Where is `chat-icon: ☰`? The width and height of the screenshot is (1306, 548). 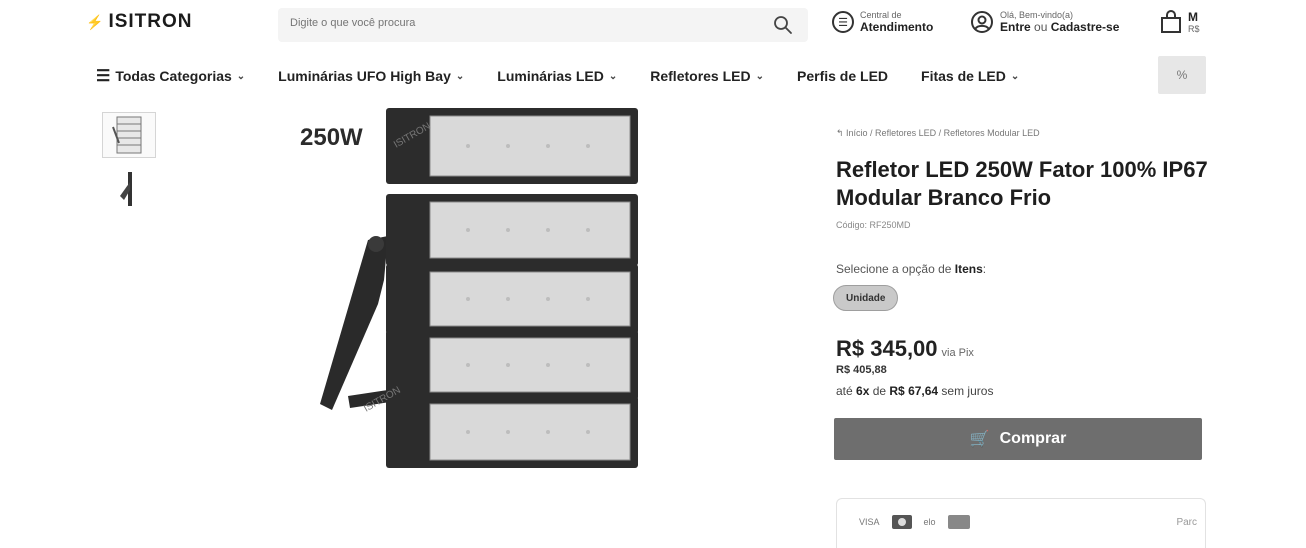
chat-icon: ☰ is located at coordinates (843, 22).